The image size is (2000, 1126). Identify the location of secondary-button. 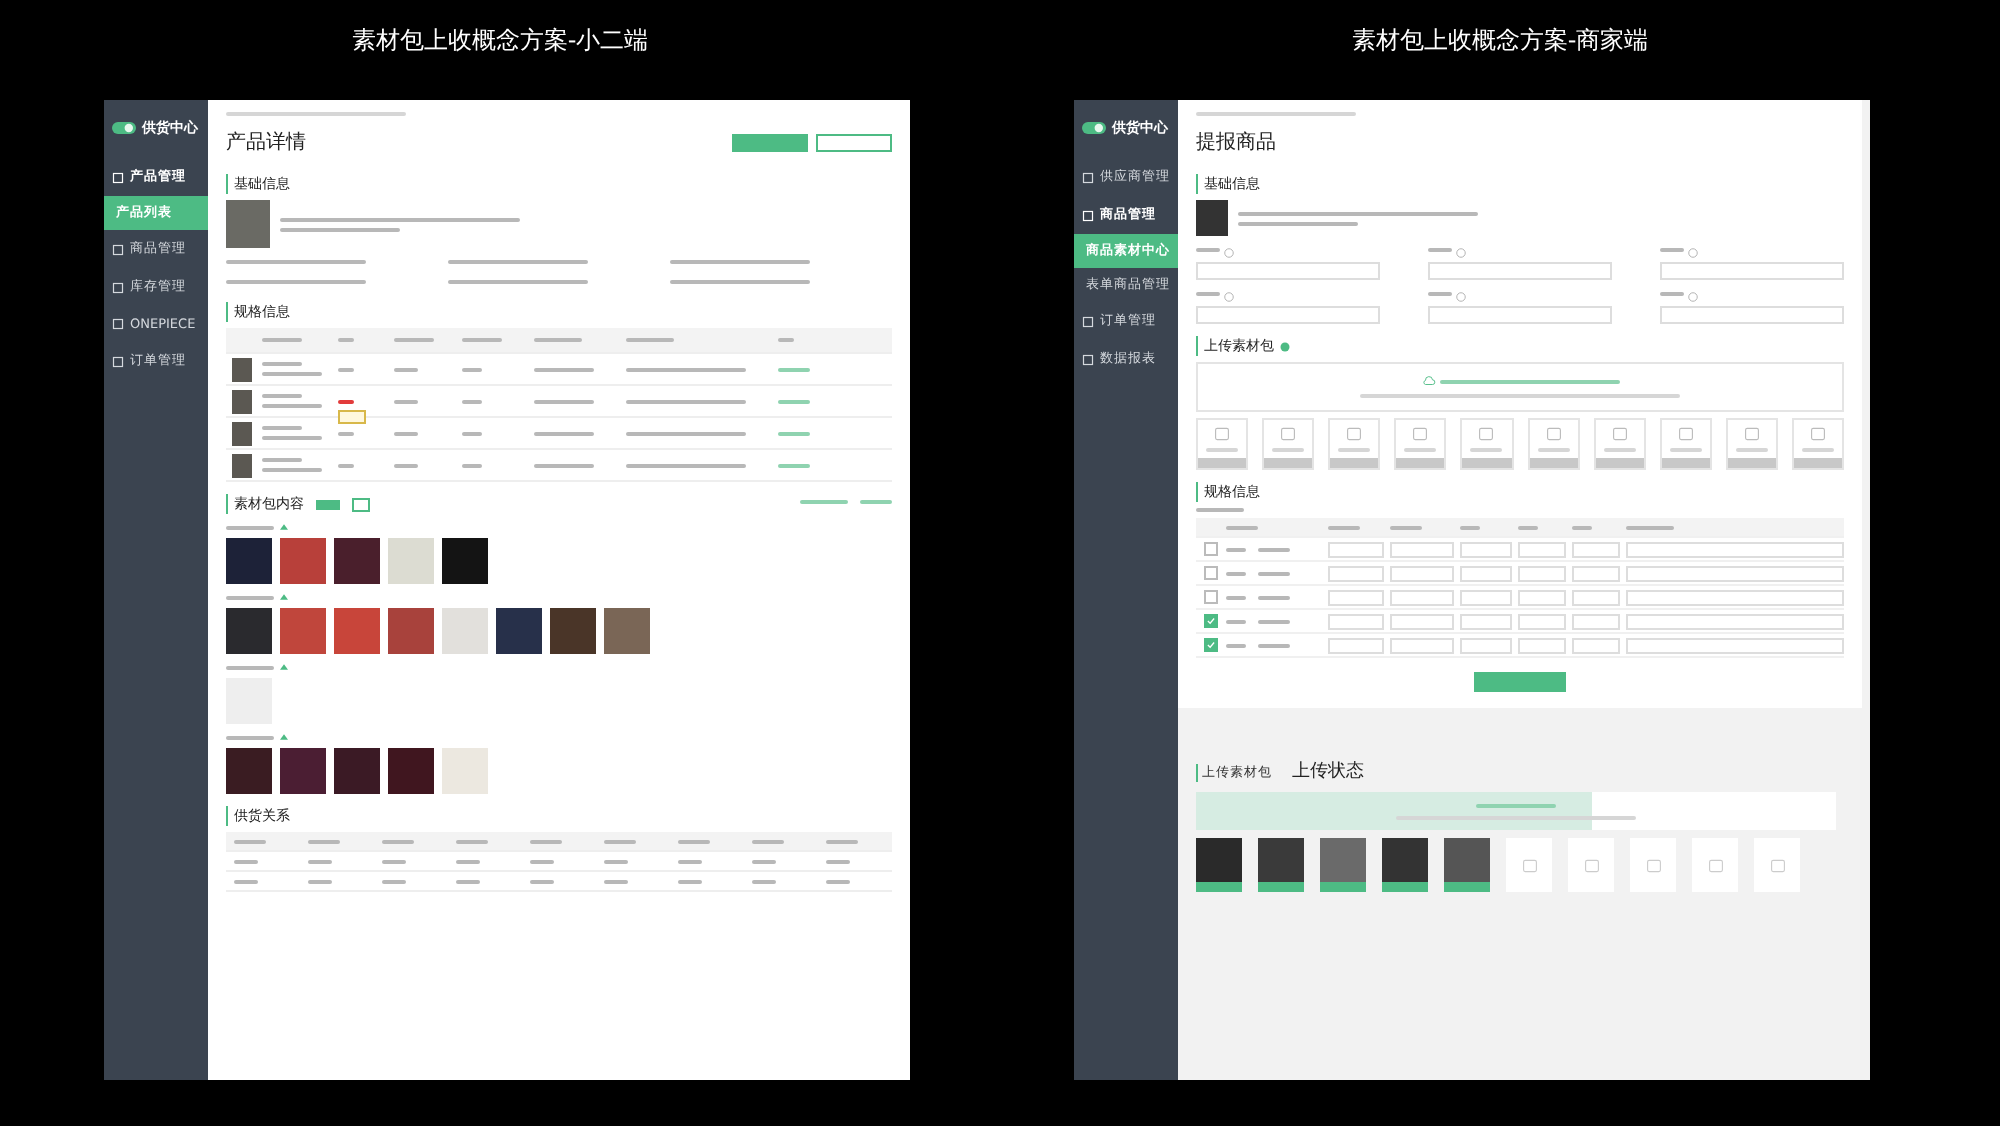
(854, 142).